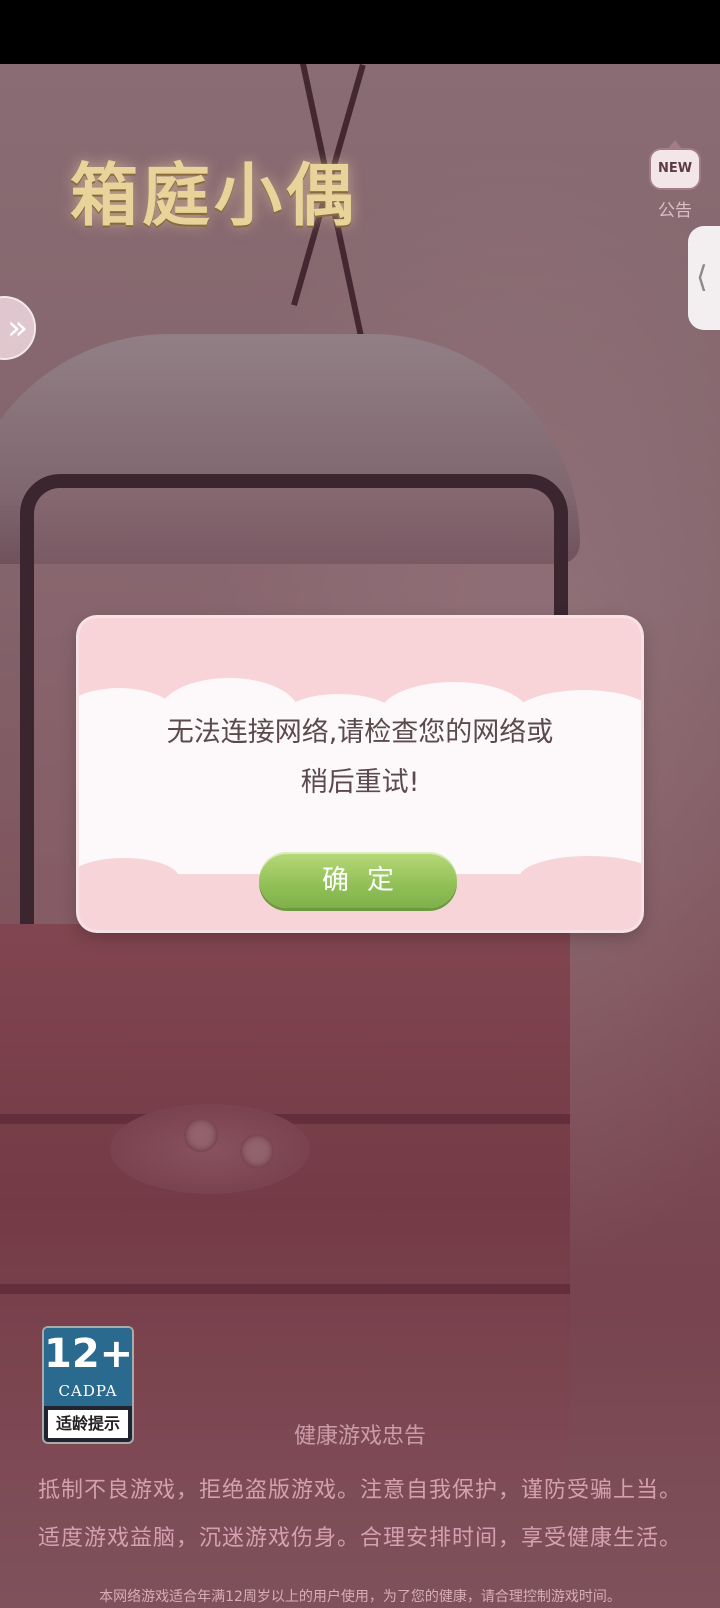 The image size is (720, 1608). I want to click on new-badge-icon: NEW, so click(675, 165).